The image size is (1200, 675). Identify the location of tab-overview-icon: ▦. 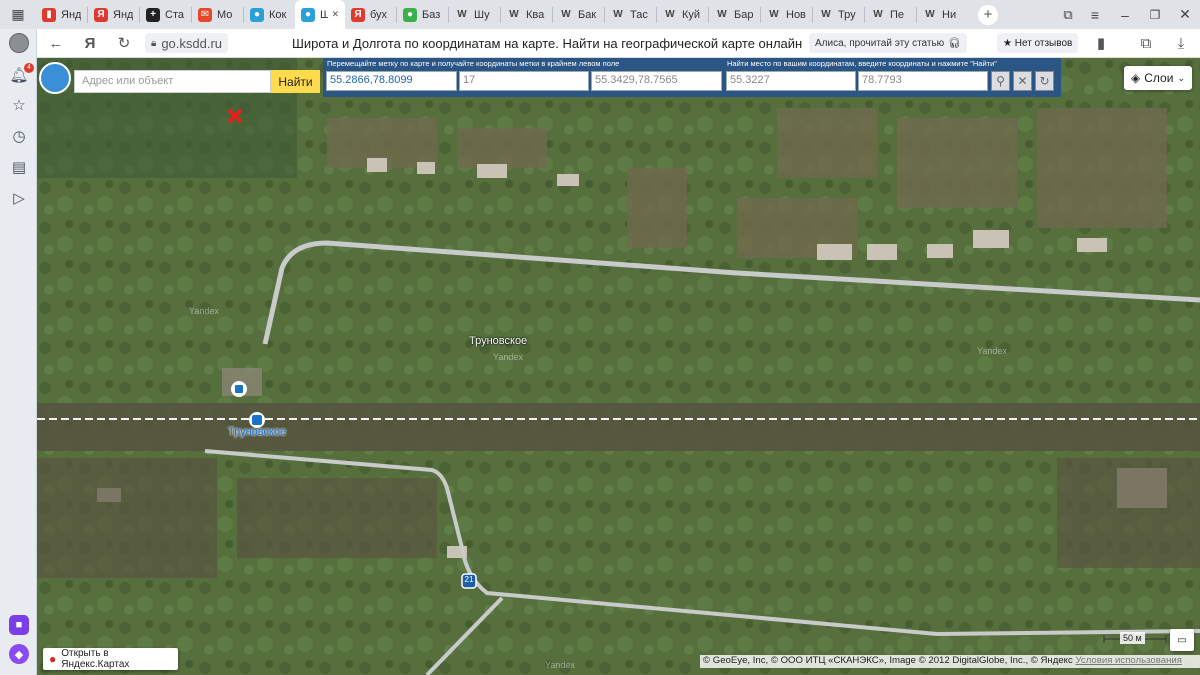
(18, 14).